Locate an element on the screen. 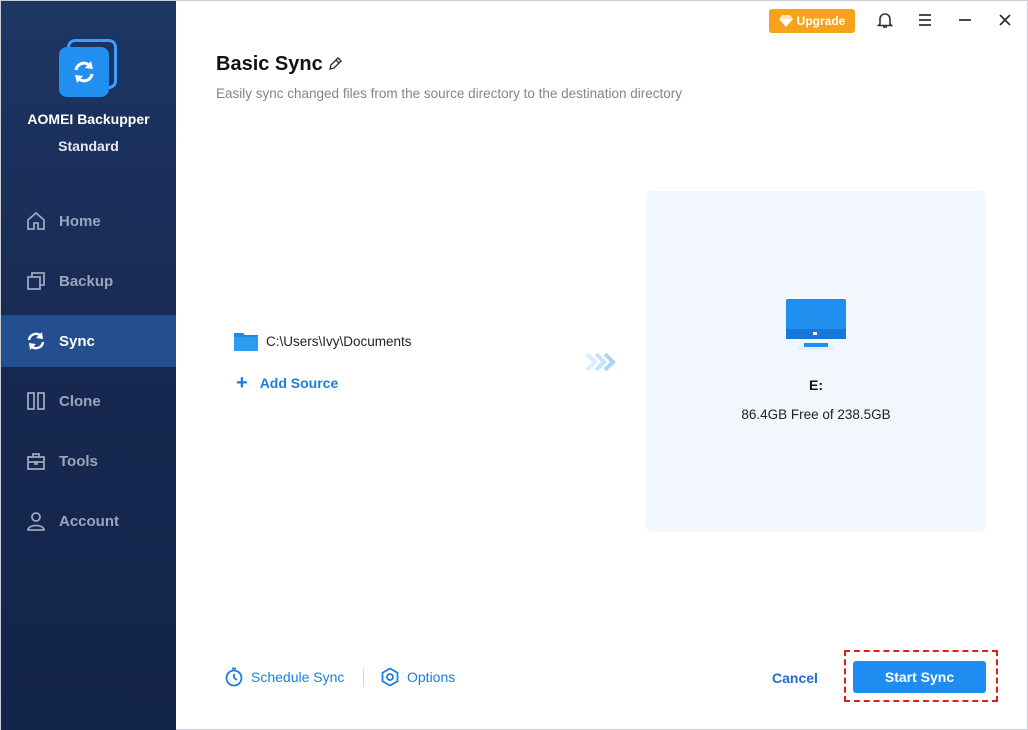  sidebar-item-label: Backup is located at coordinates (86, 281).